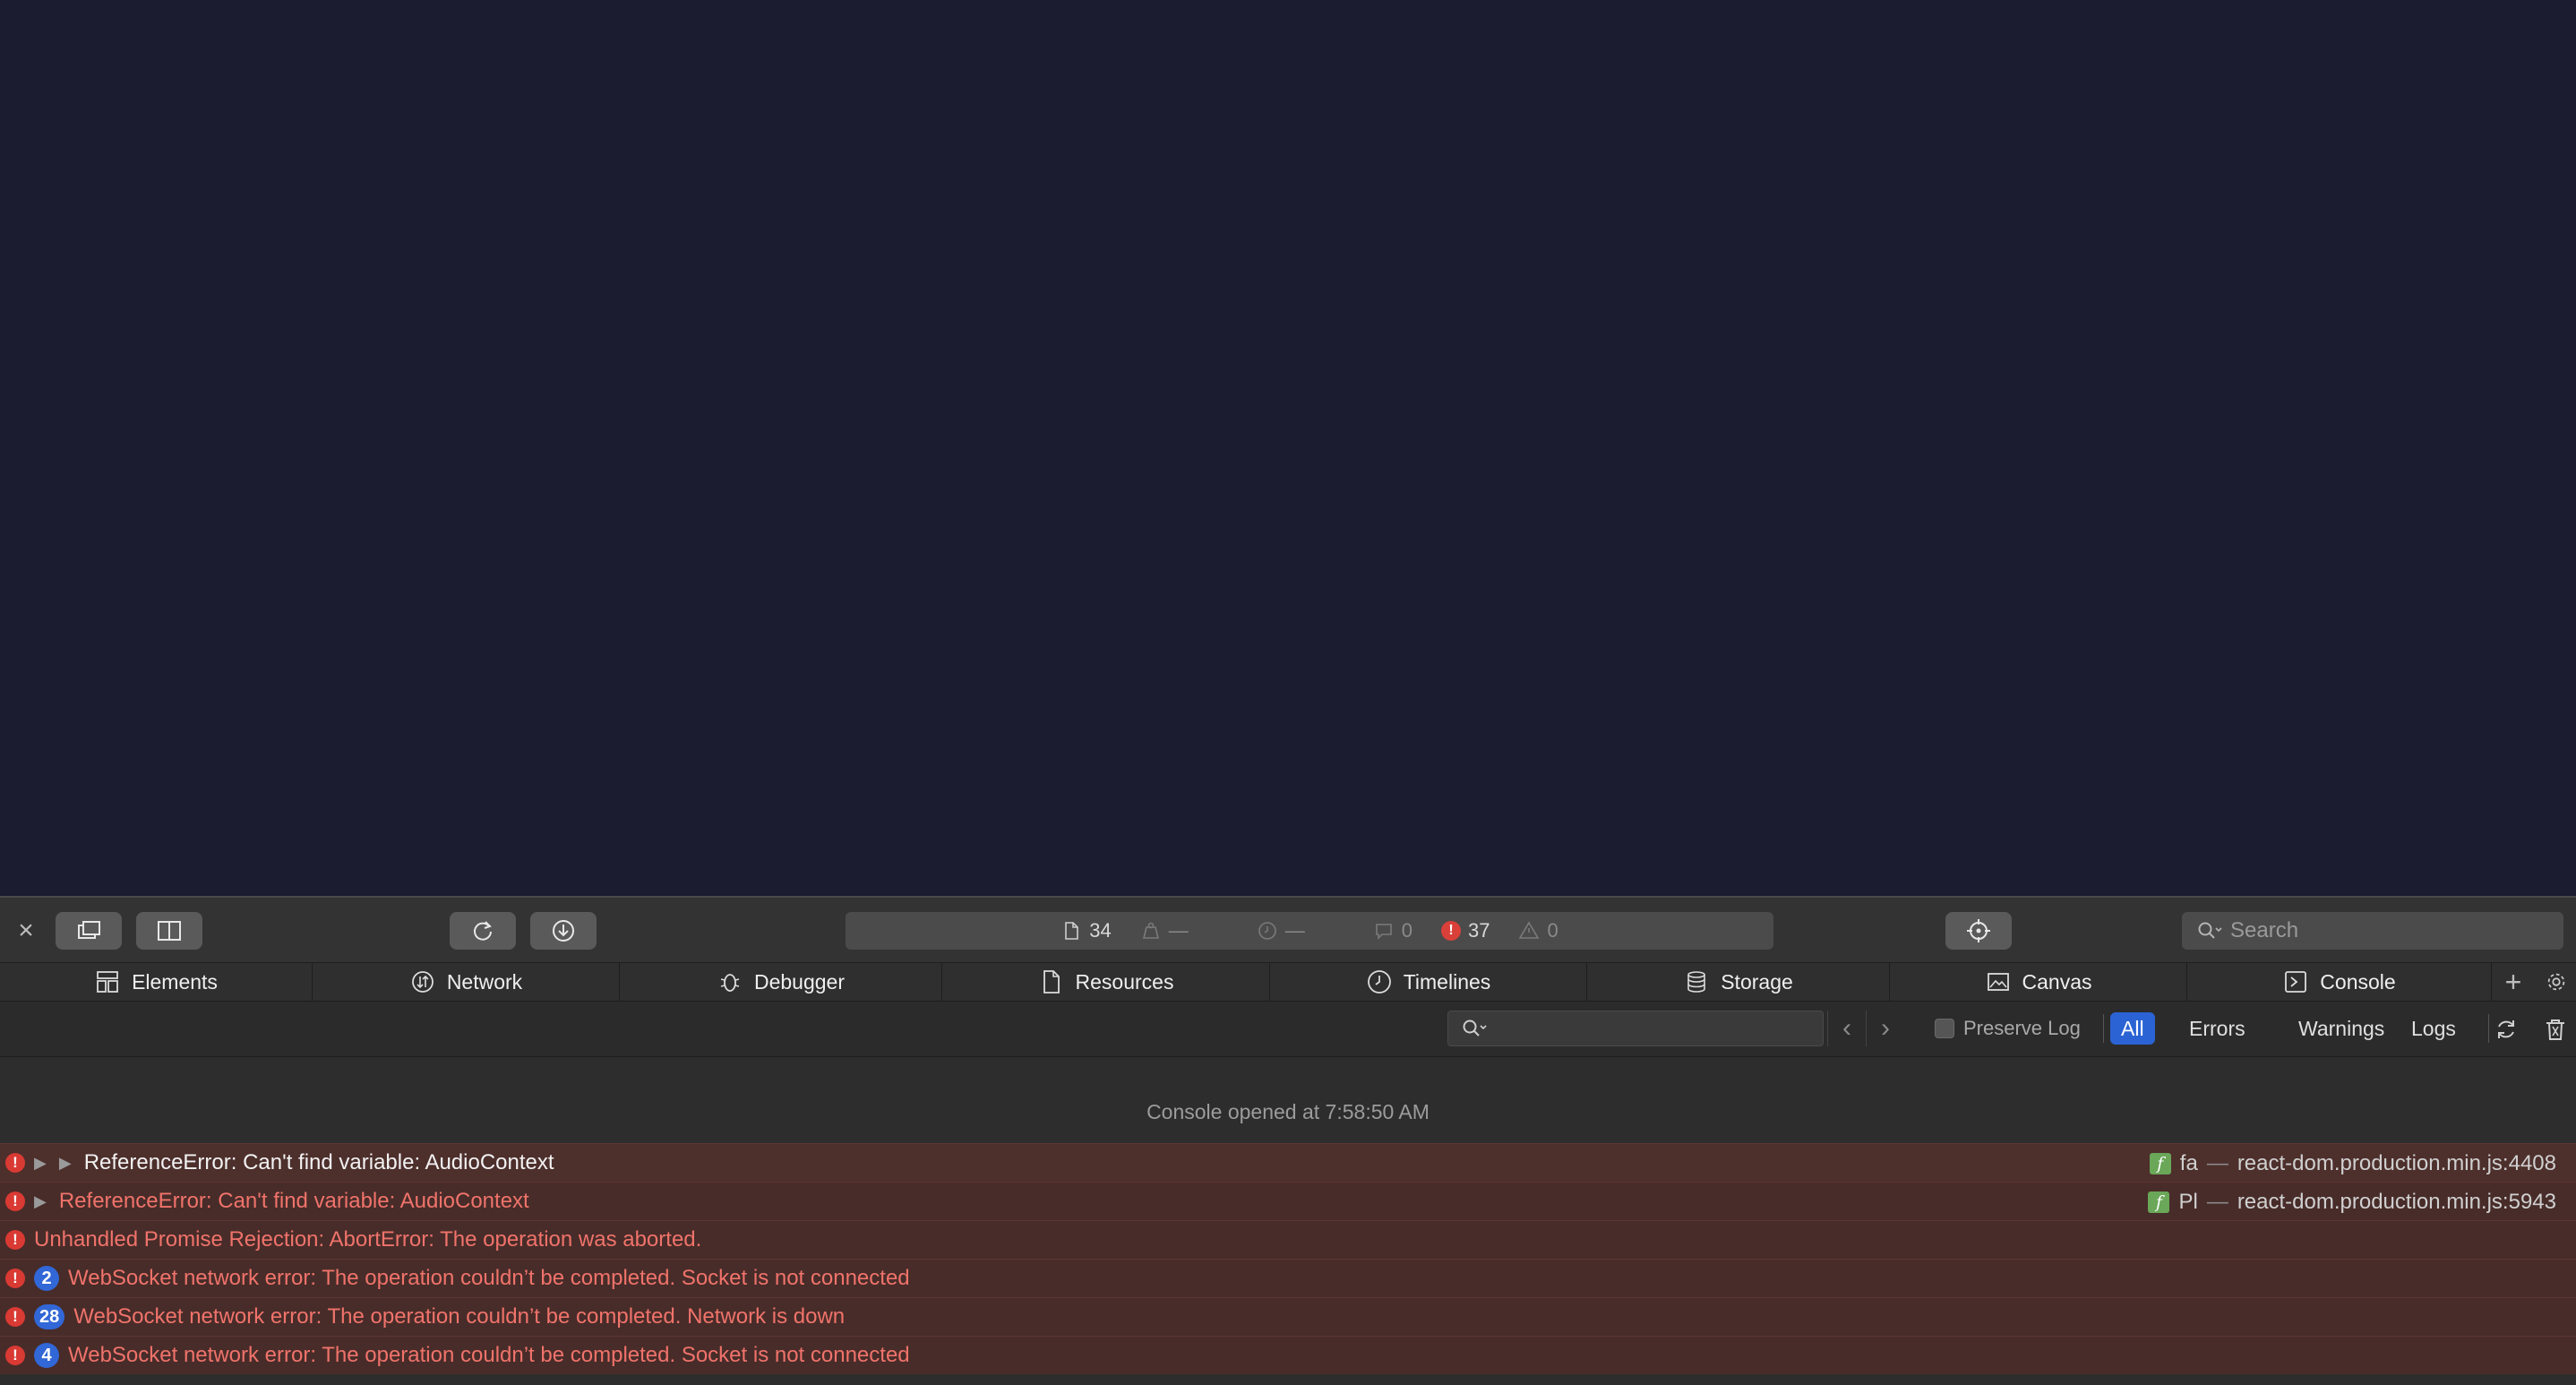 The height and width of the screenshot is (1385, 2576). I want to click on elements-icon, so click(107, 982).